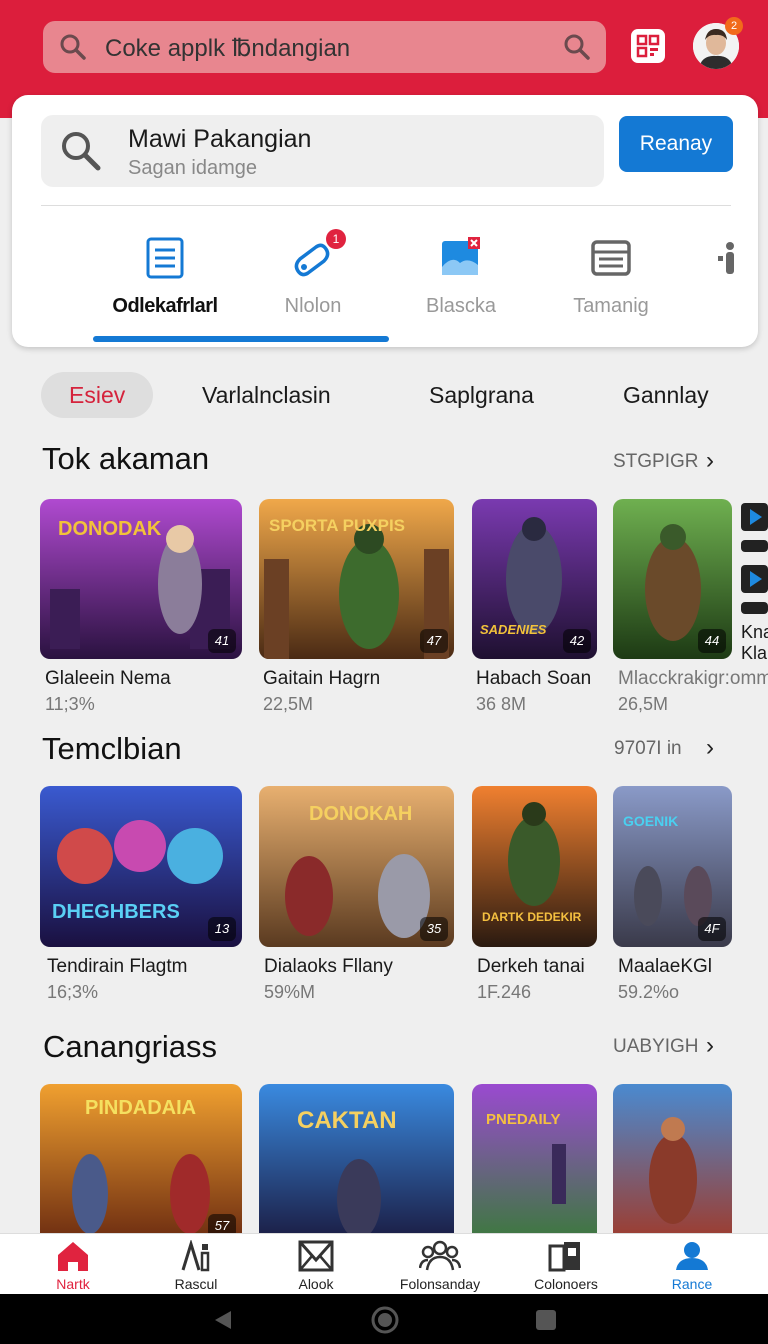 This screenshot has width=768, height=1344. Describe the element at coordinates (531, 966) in the screenshot. I see `game-name: Derkeh tanai` at that location.